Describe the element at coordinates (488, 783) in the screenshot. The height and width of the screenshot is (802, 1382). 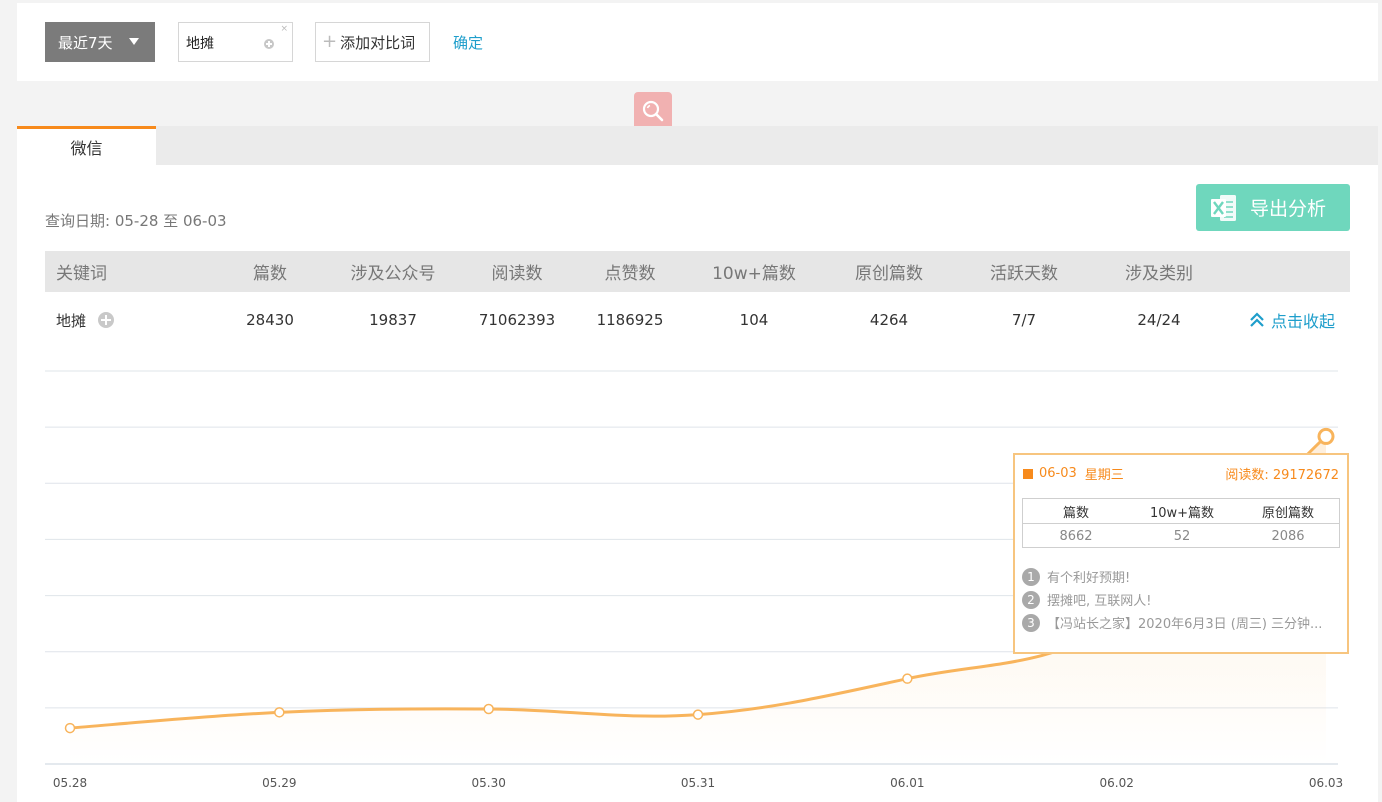
I see `x-tick-label: 05.30` at that location.